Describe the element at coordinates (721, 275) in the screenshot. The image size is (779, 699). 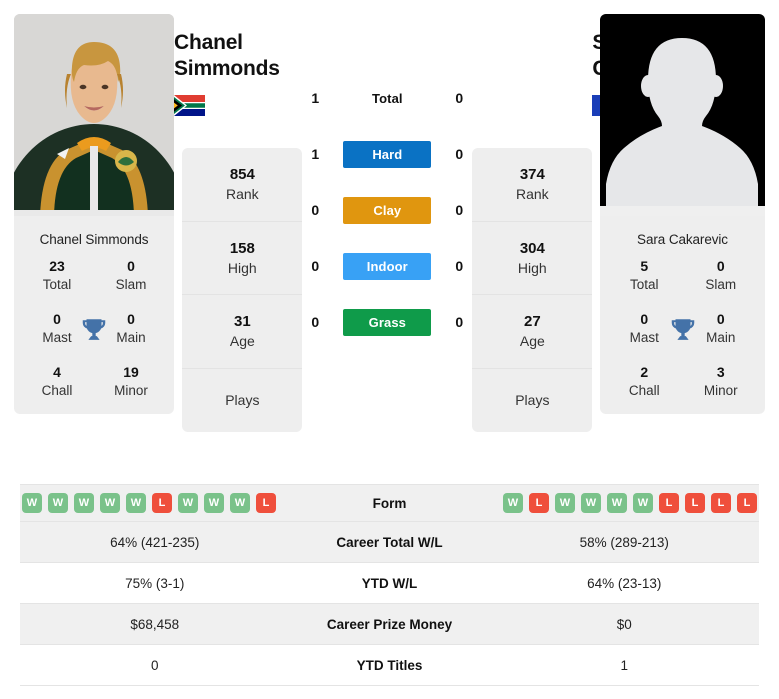
I see `right-titles-slam: 0 Slam` at that location.